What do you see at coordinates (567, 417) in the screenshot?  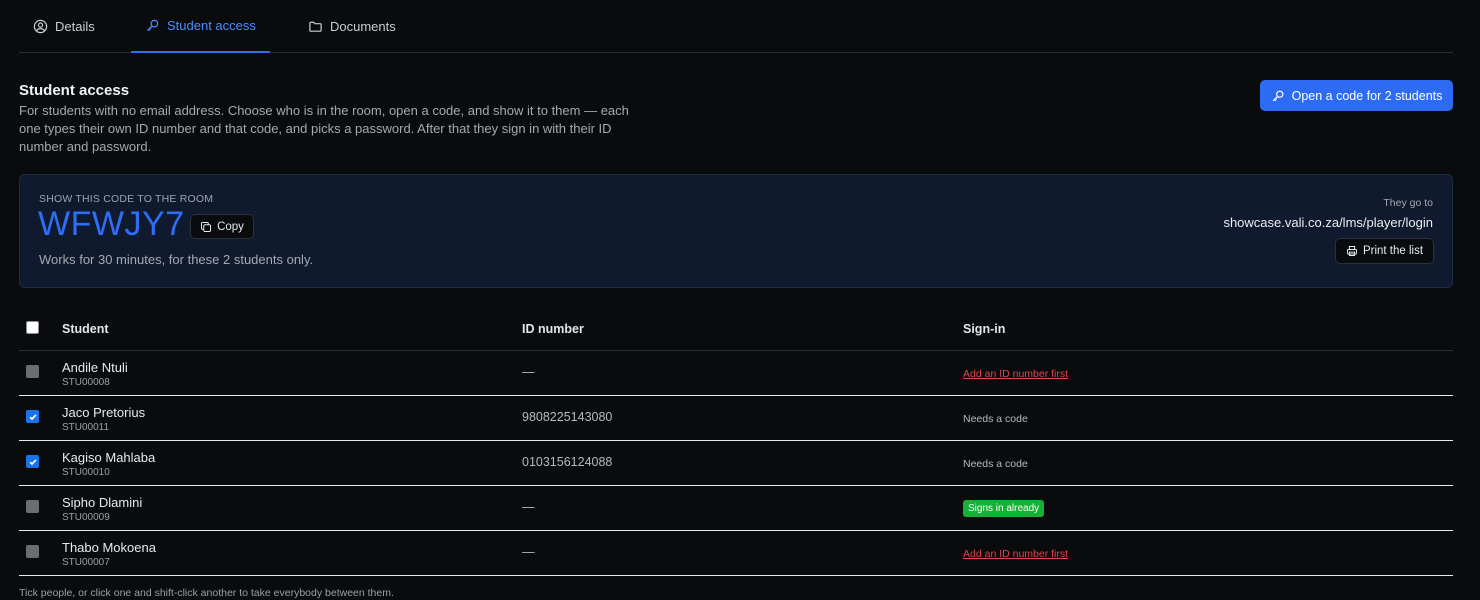 I see `student-id-number: 9808225143080` at bounding box center [567, 417].